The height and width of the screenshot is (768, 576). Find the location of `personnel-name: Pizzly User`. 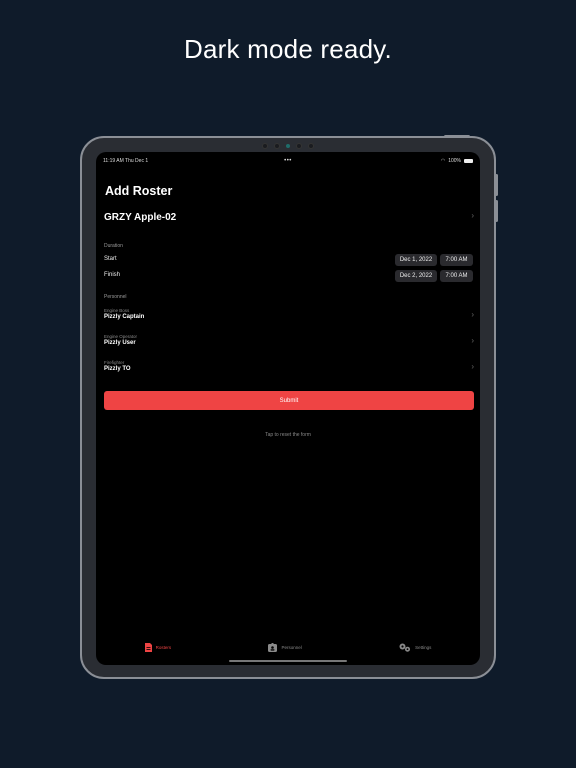

personnel-name: Pizzly User is located at coordinates (120, 343).